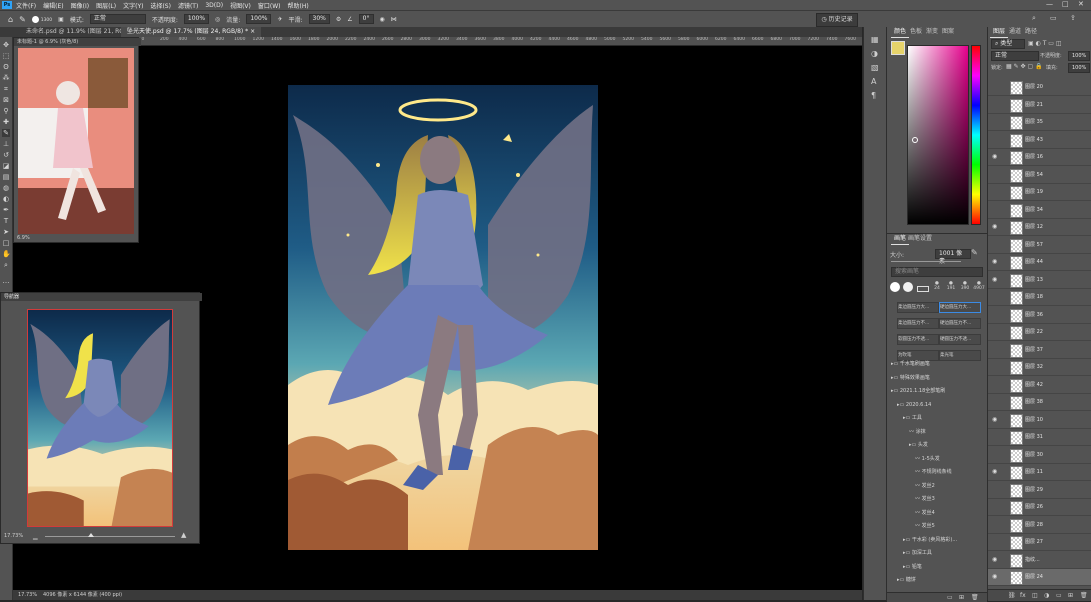 This screenshot has width=1091, height=602. Describe the element at coordinates (6, 265) in the screenshot. I see `zoom-tool-icon: ⌕` at that location.